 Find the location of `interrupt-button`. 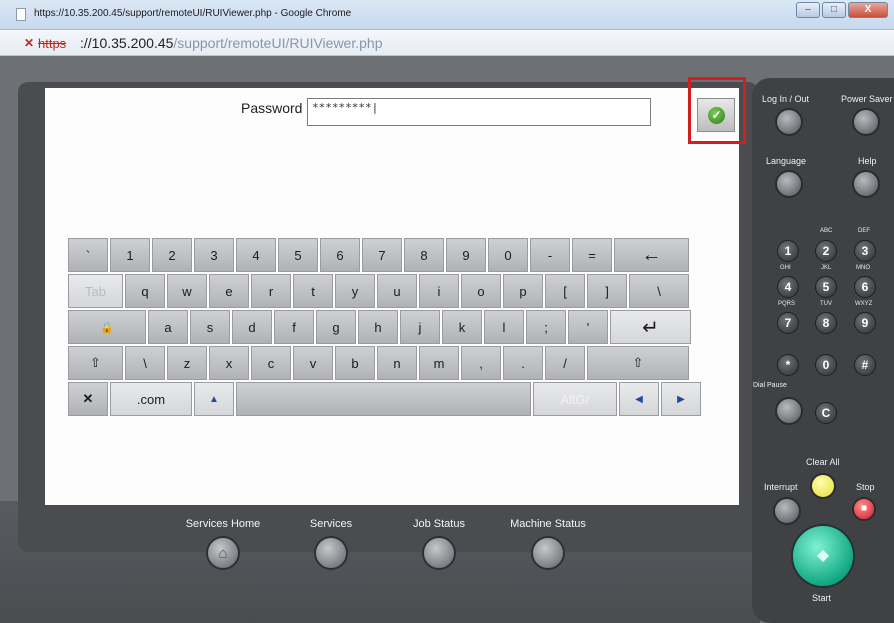

interrupt-button is located at coordinates (787, 511).